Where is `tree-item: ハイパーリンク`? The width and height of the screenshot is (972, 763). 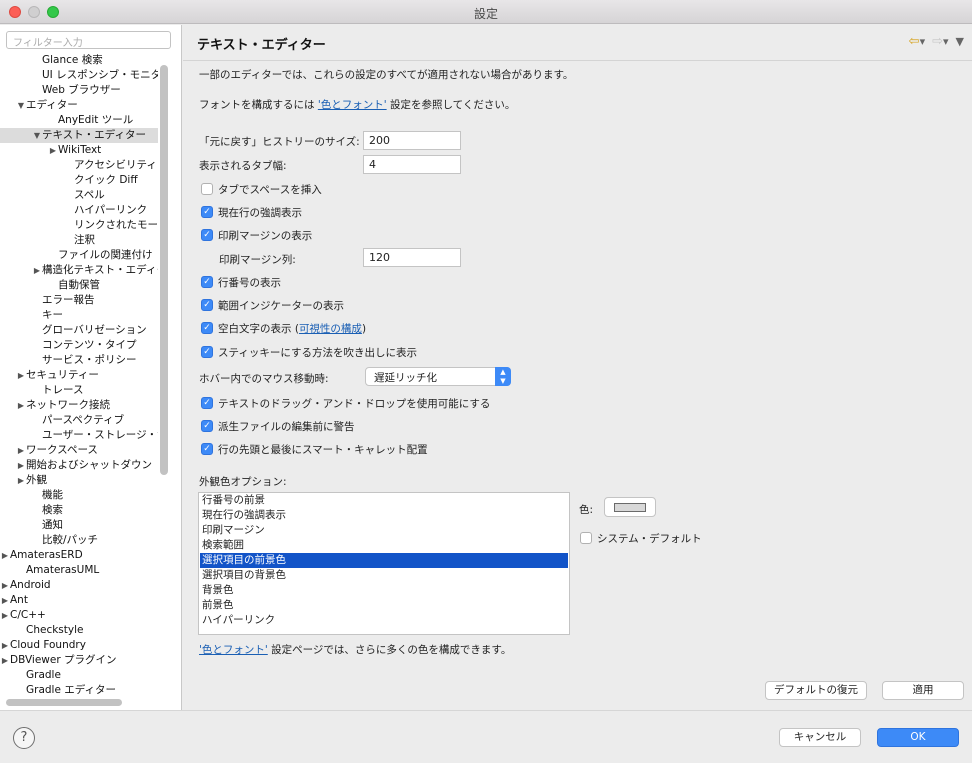
tree-item: ハイパーリンク is located at coordinates (79, 210).